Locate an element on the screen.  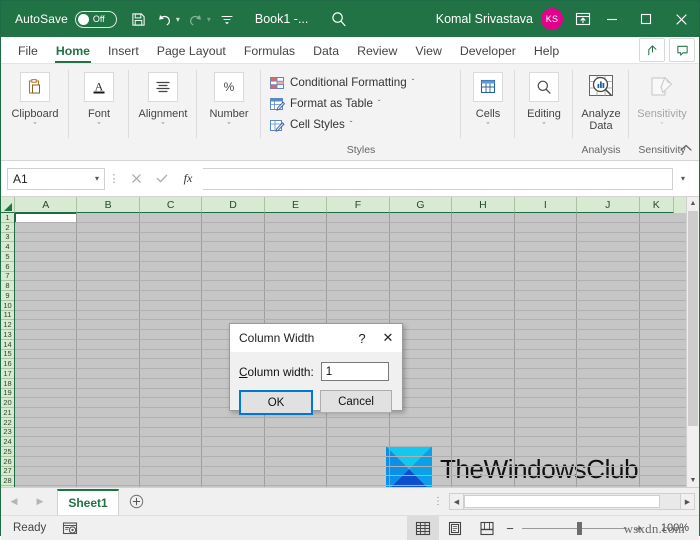
column-header-G: G is located at coordinates (421, 205).